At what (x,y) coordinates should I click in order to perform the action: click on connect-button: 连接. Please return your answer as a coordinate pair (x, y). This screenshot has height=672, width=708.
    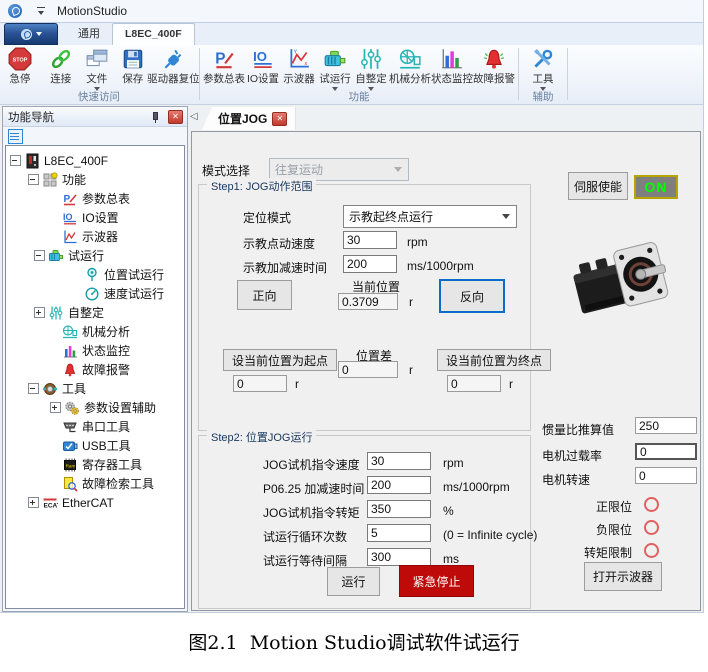
    Looking at the image, I should click on (61, 66).